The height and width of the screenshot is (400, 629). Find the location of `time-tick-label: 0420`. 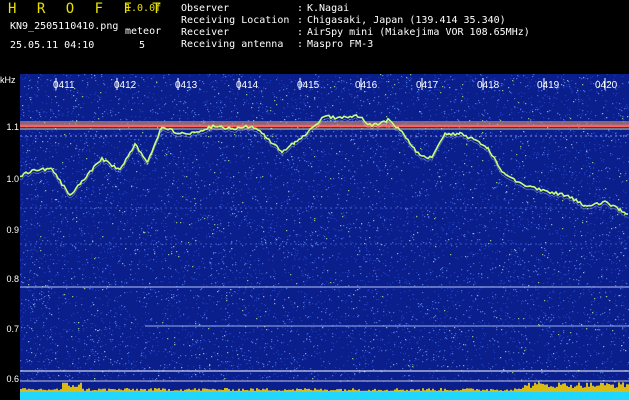

time-tick-label: 0420 is located at coordinates (606, 85).